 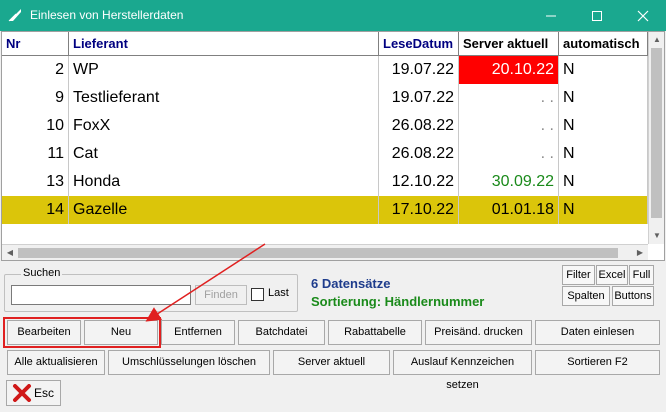 I want to click on scroll-up-icon: ▲, so click(x=657, y=40).